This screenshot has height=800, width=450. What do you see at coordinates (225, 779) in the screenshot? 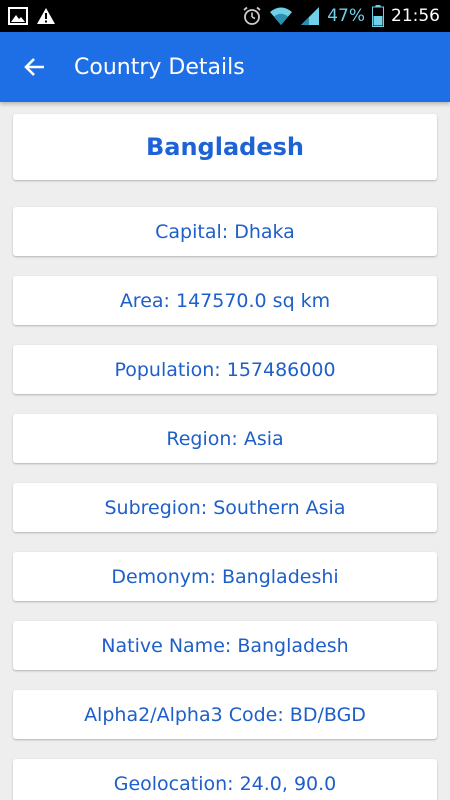
I see `geolocation-card: Geolocation: 24.0, 90.0` at bounding box center [225, 779].